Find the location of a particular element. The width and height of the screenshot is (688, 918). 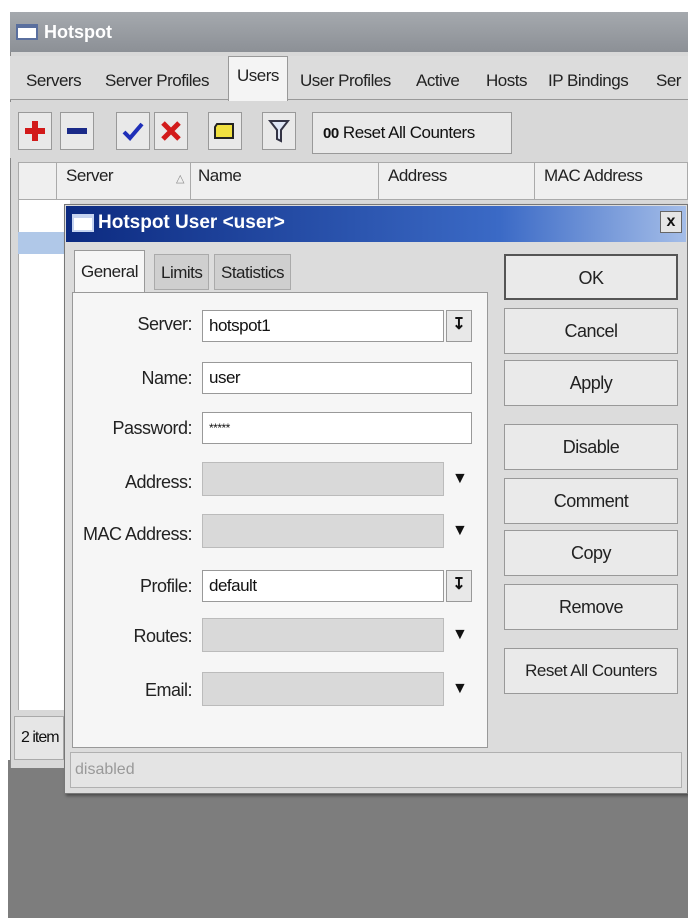

tab-more: Ser is located at coordinates (668, 81).